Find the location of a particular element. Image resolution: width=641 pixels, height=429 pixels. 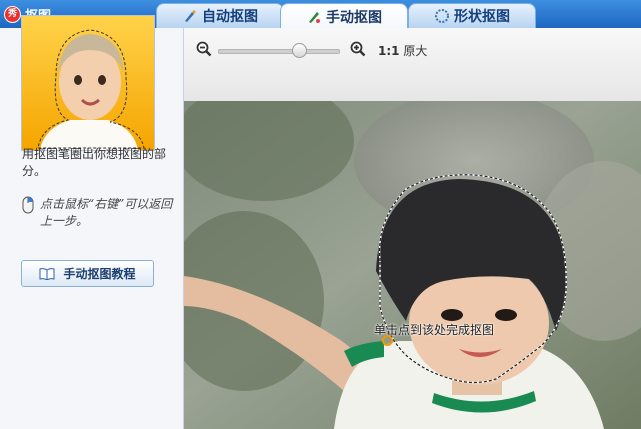

pen-icon is located at coordinates (314, 17).